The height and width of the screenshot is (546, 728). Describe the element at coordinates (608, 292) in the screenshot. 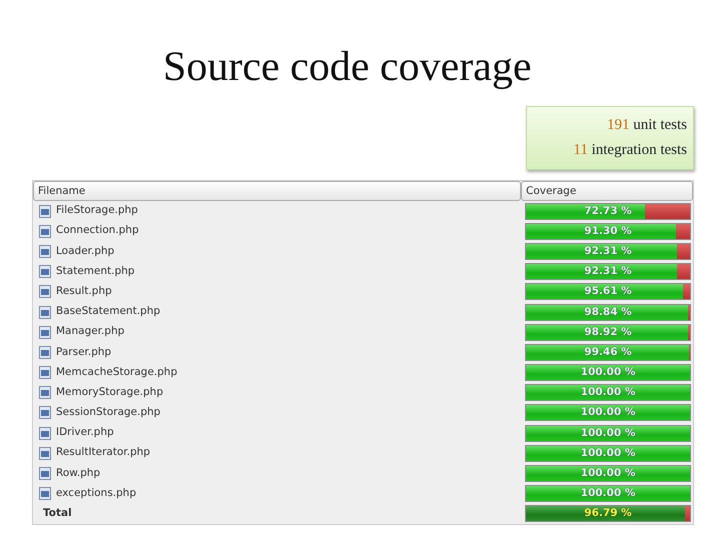

I see `coverage-percent: 95.61 %` at that location.